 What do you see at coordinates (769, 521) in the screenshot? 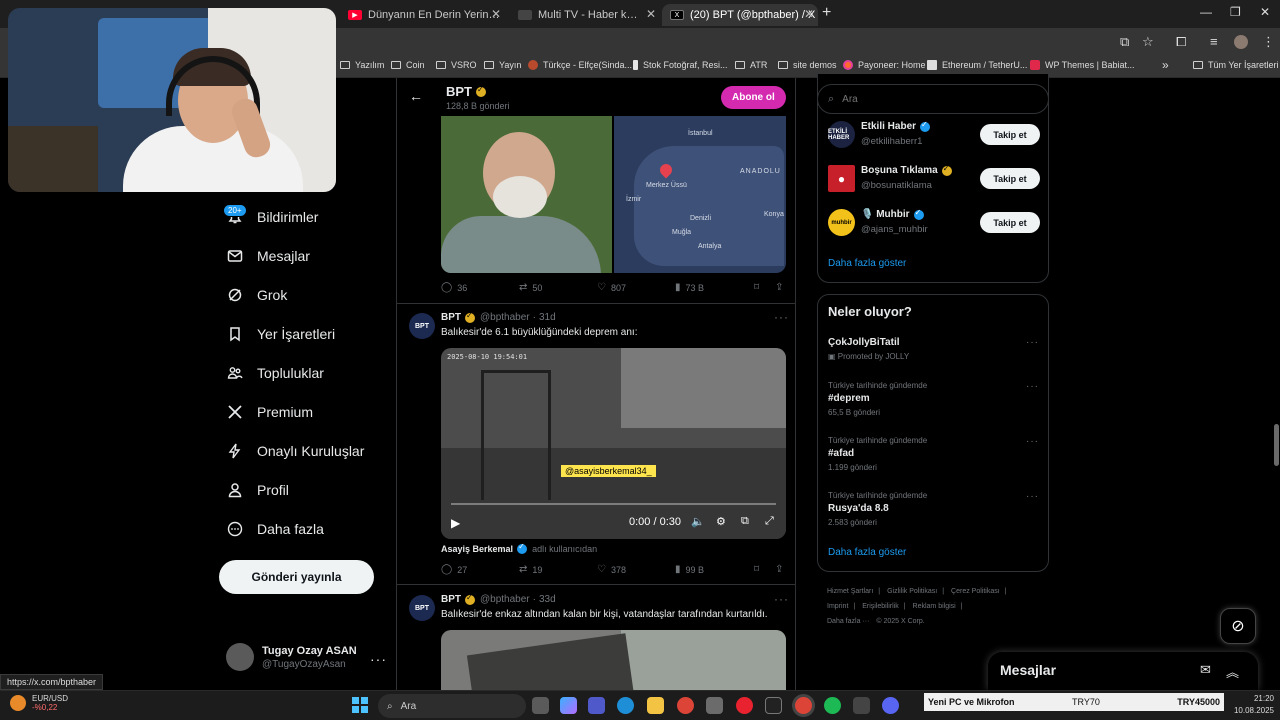
I see `fullscreen-icon: ⤢` at bounding box center [769, 521].